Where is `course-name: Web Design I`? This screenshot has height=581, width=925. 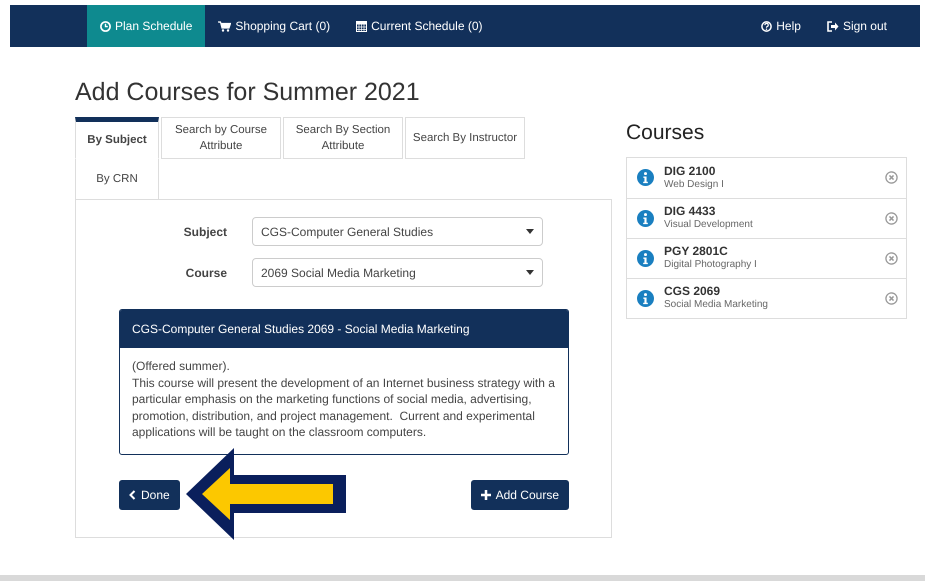
course-name: Web Design I is located at coordinates (694, 184).